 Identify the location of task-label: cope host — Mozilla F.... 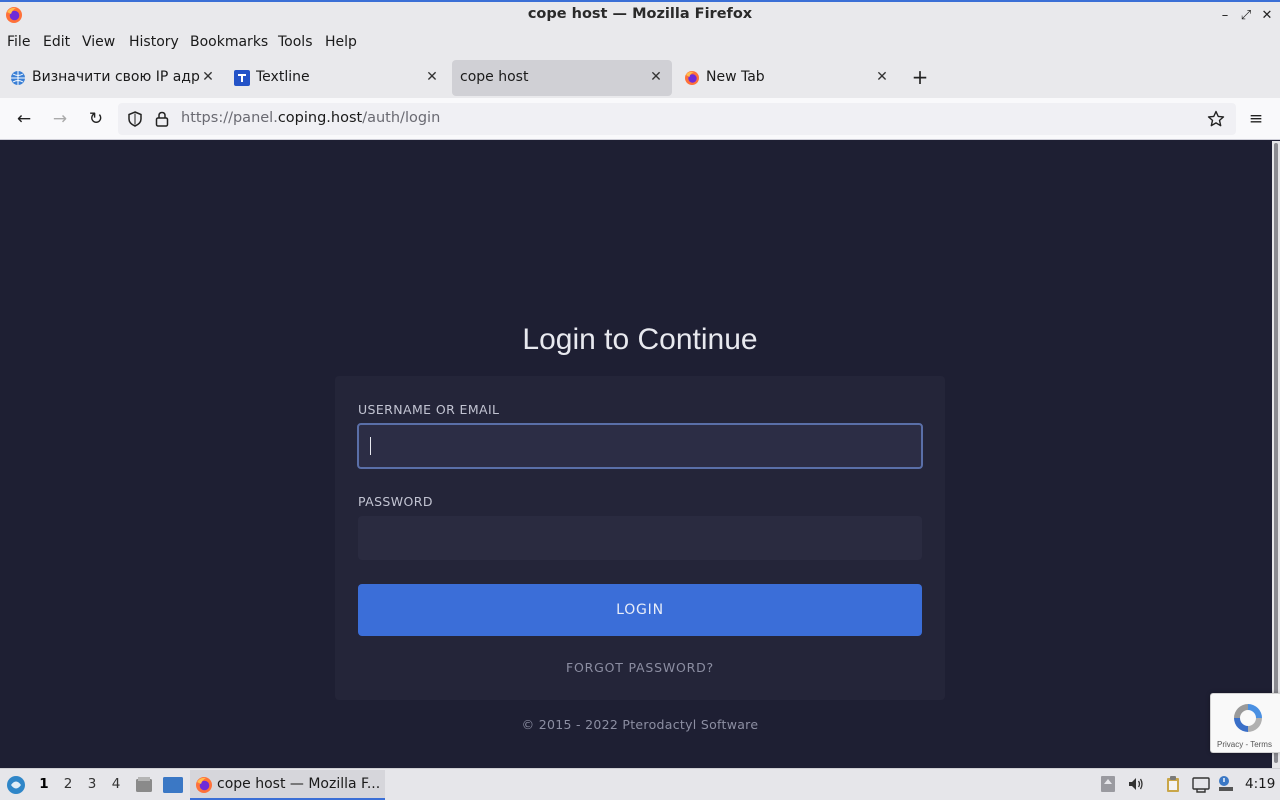
(299, 784).